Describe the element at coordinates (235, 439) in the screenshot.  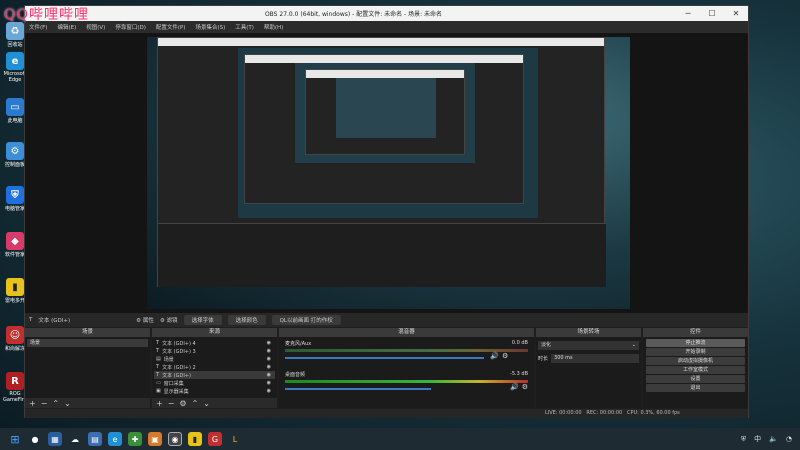
I see `lol-icon: L` at that location.